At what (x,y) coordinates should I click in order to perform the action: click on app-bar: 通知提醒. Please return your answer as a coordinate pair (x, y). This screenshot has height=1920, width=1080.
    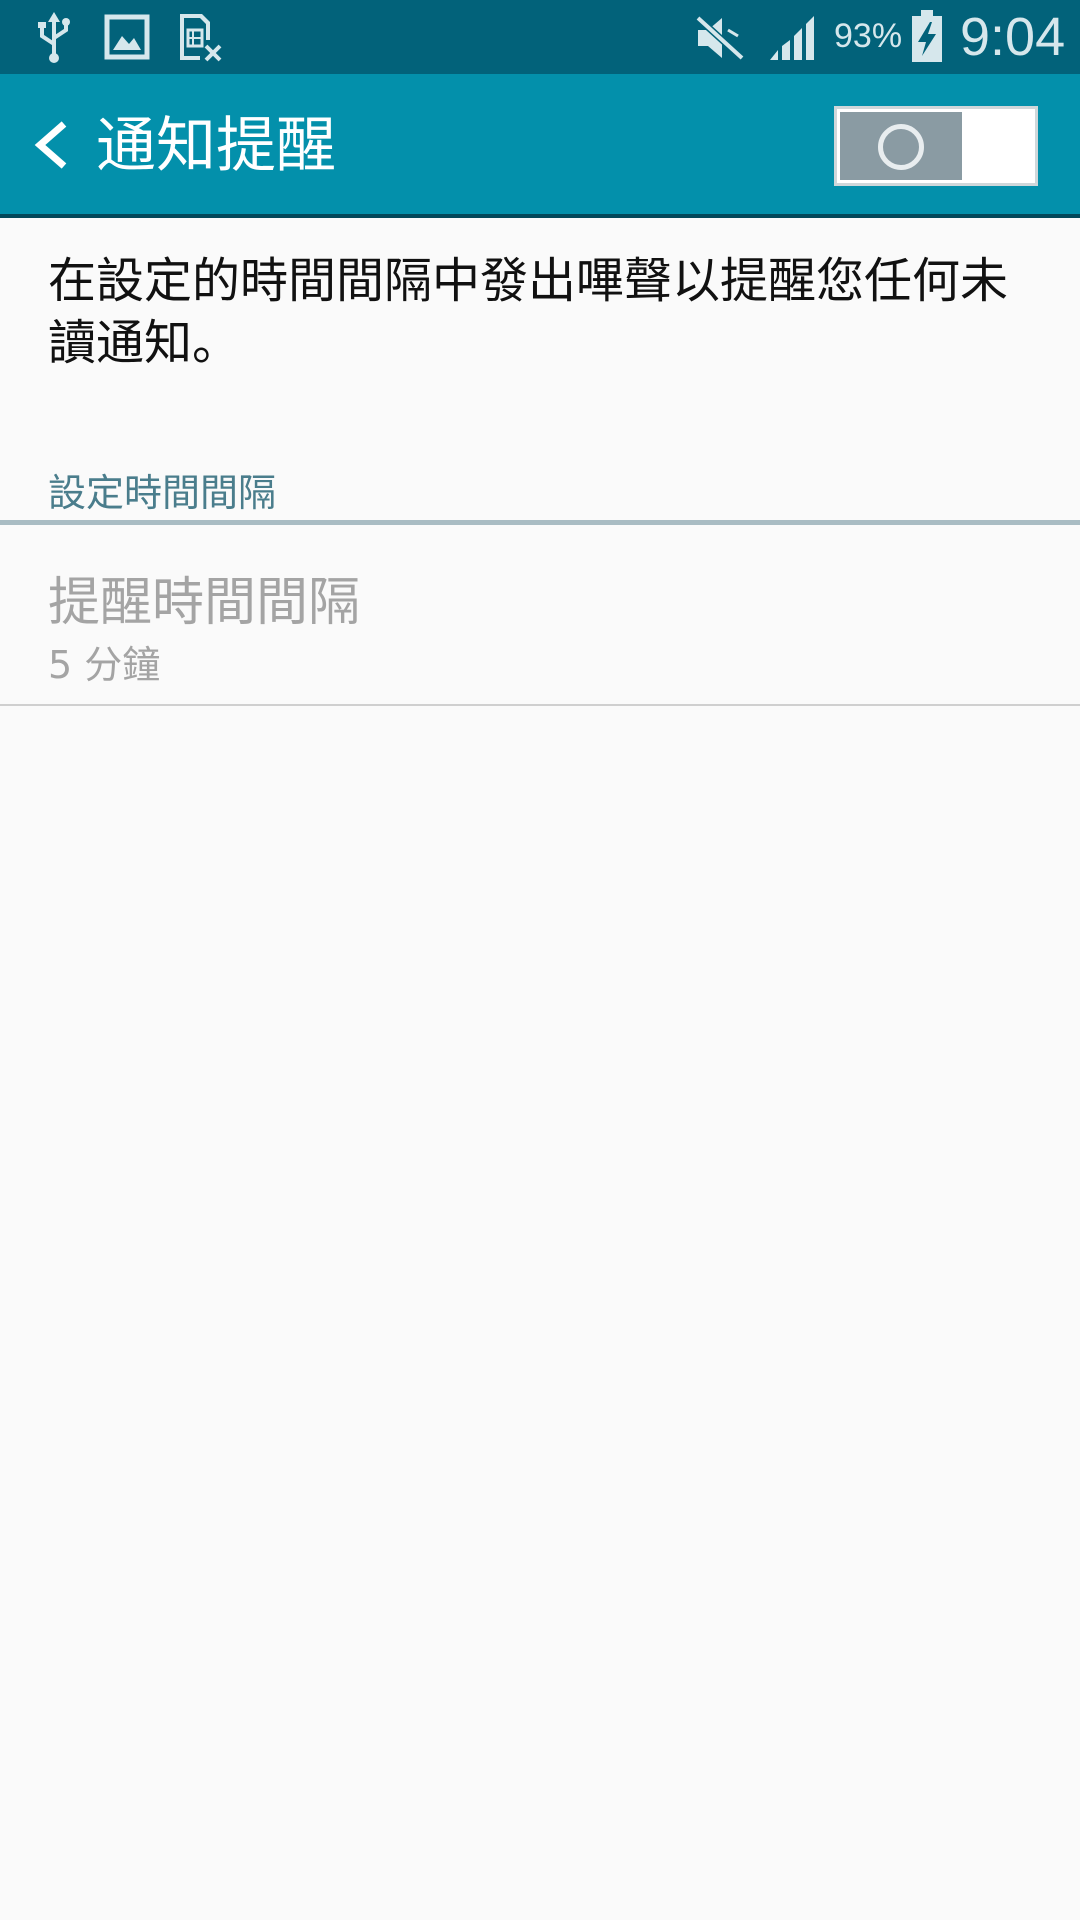
    Looking at the image, I should click on (540, 145).